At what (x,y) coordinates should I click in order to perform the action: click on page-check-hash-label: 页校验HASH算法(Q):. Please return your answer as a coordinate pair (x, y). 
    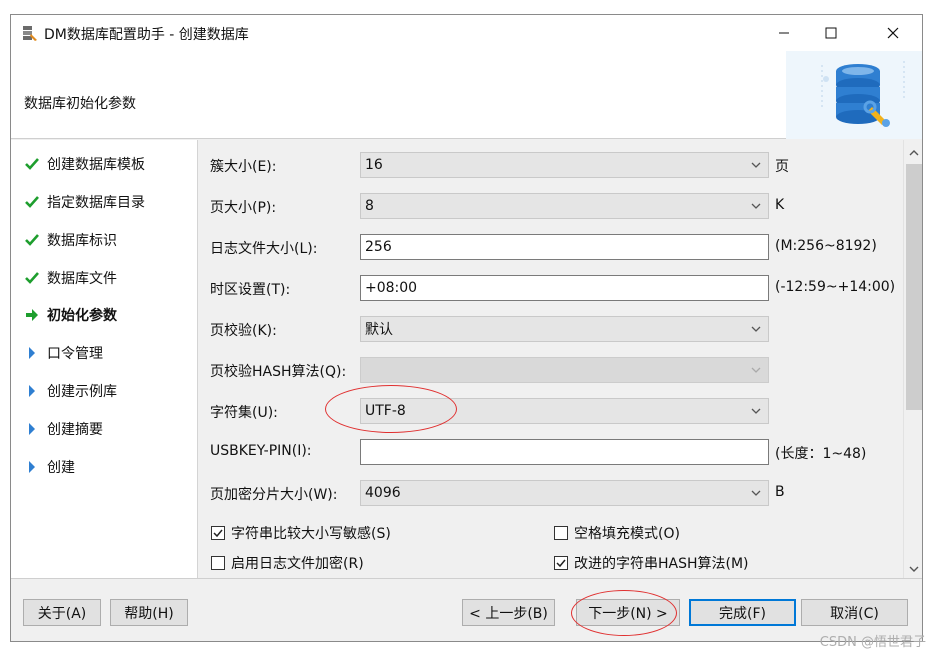
    Looking at the image, I should click on (278, 372).